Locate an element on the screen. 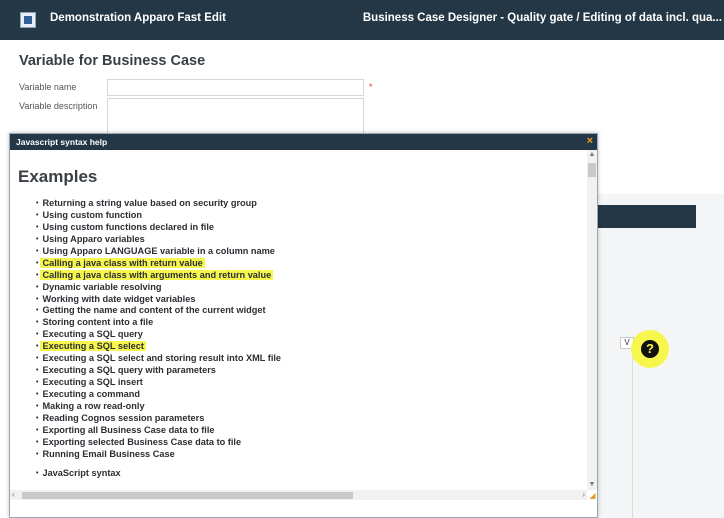 The height and width of the screenshot is (518, 724). examples-heading: Examples is located at coordinates (58, 176).